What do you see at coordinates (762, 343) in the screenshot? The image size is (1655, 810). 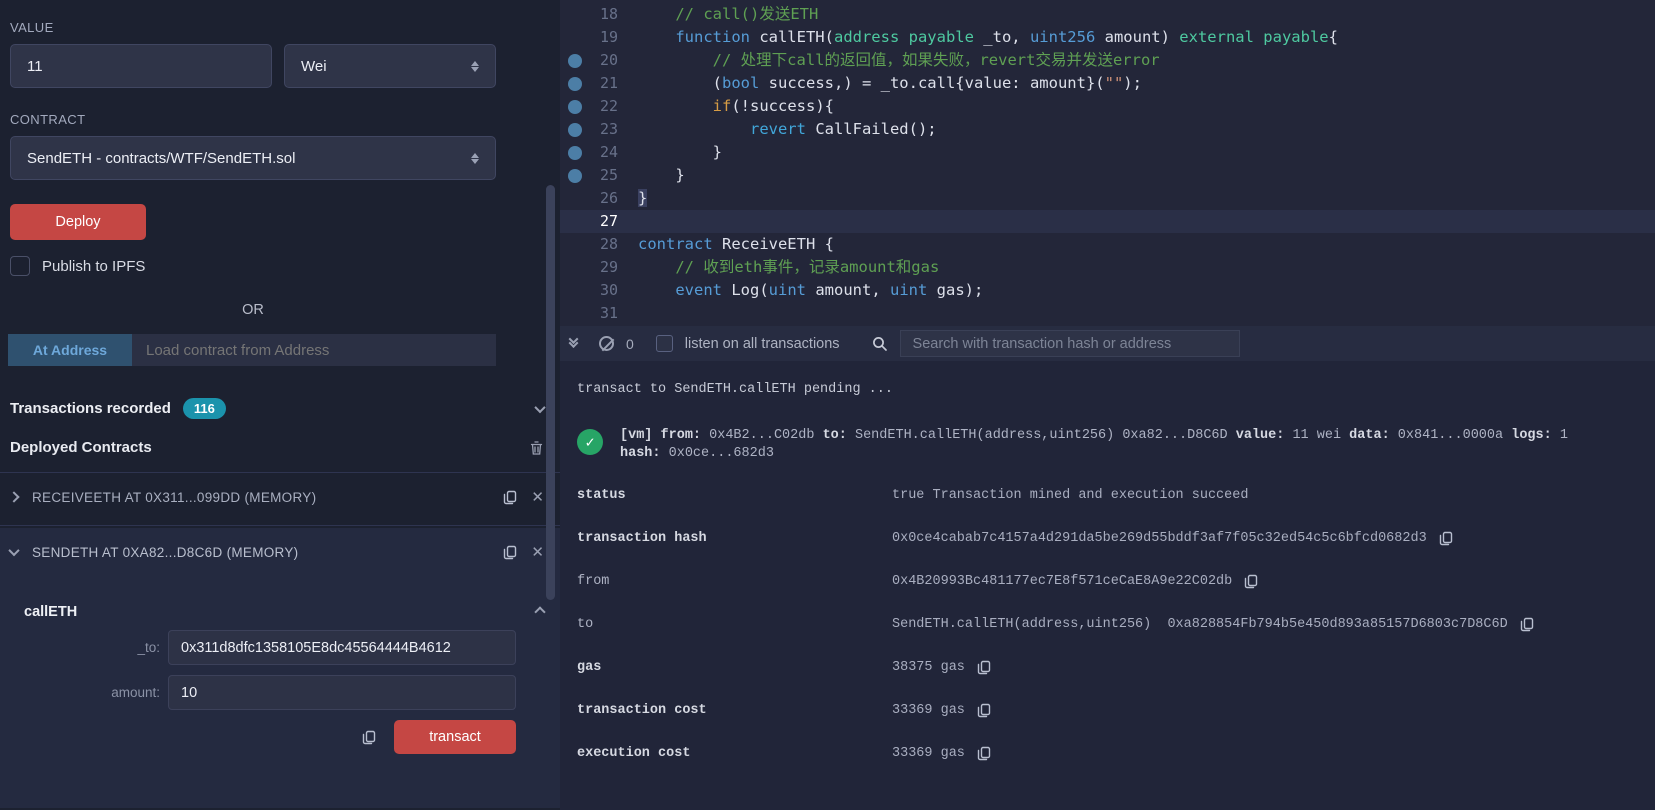 I see `listen-label: listen on all transactions` at bounding box center [762, 343].